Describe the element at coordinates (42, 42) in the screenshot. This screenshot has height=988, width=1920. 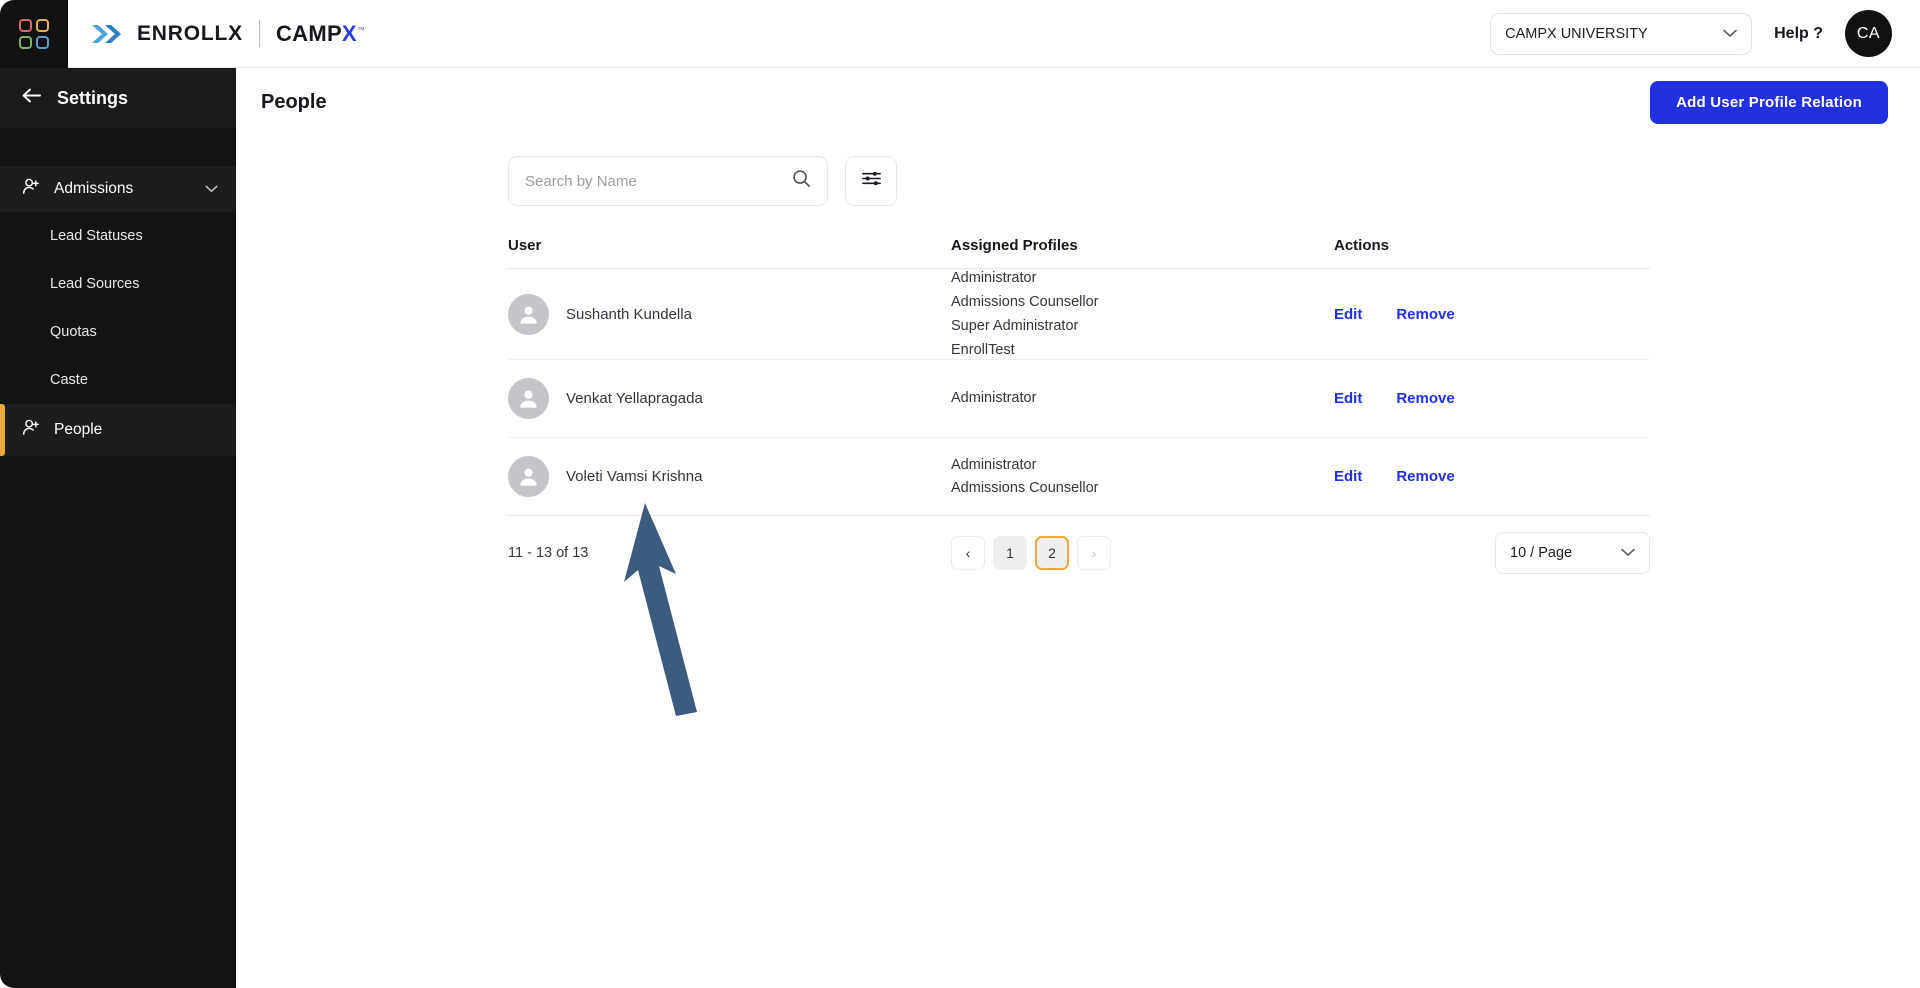
I see `logo-square-blue` at that location.